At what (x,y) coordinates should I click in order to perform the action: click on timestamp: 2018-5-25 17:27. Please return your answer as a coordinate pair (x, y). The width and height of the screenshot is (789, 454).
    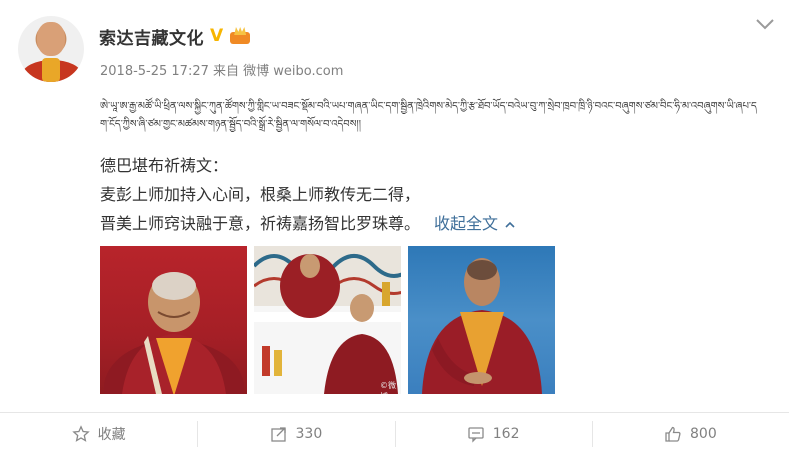
    Looking at the image, I should click on (154, 71).